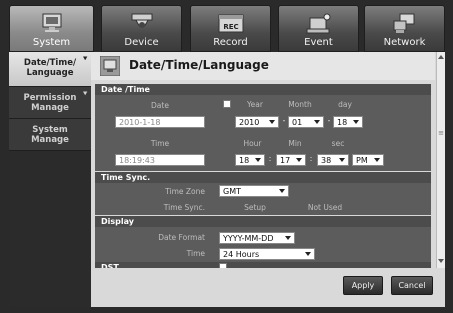 This screenshot has height=313, width=453. I want to click on tab-label: System, so click(51, 42).